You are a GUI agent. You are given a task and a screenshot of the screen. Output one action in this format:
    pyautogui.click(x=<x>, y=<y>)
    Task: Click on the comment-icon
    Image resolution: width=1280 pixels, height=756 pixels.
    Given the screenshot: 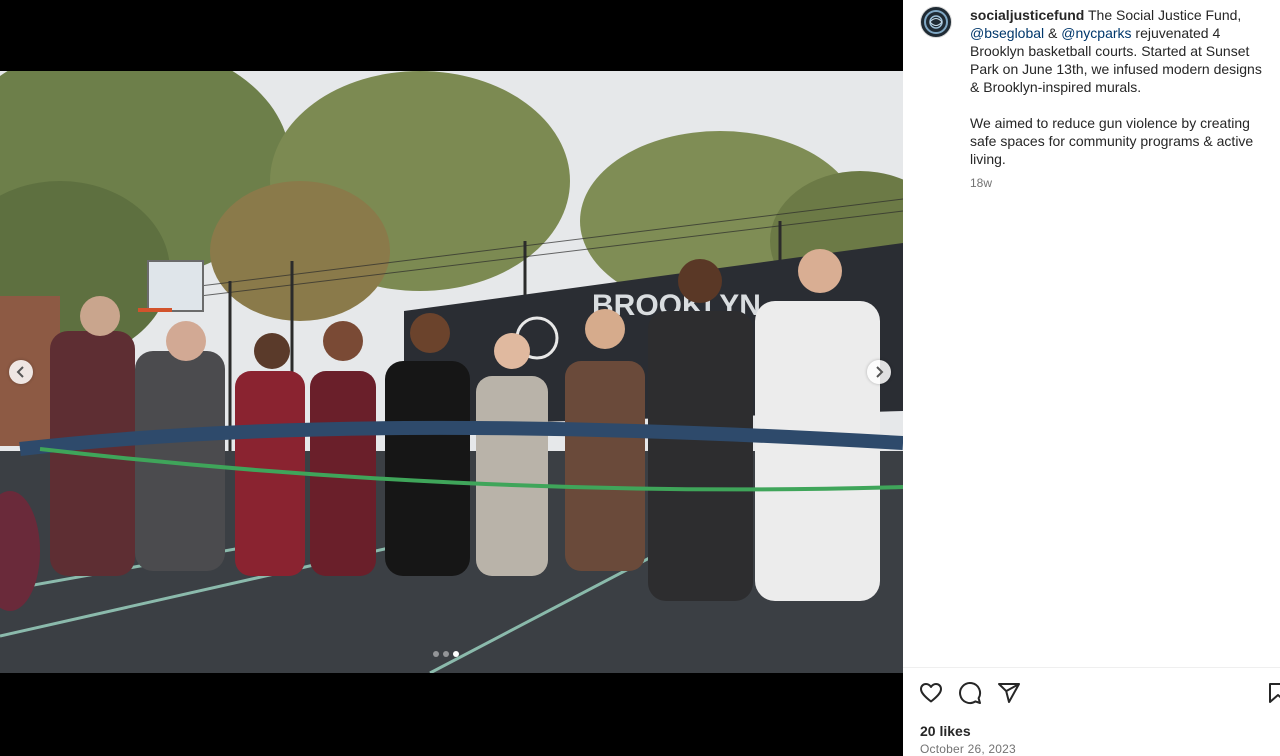 What is the action you would take?
    pyautogui.click(x=970, y=693)
    